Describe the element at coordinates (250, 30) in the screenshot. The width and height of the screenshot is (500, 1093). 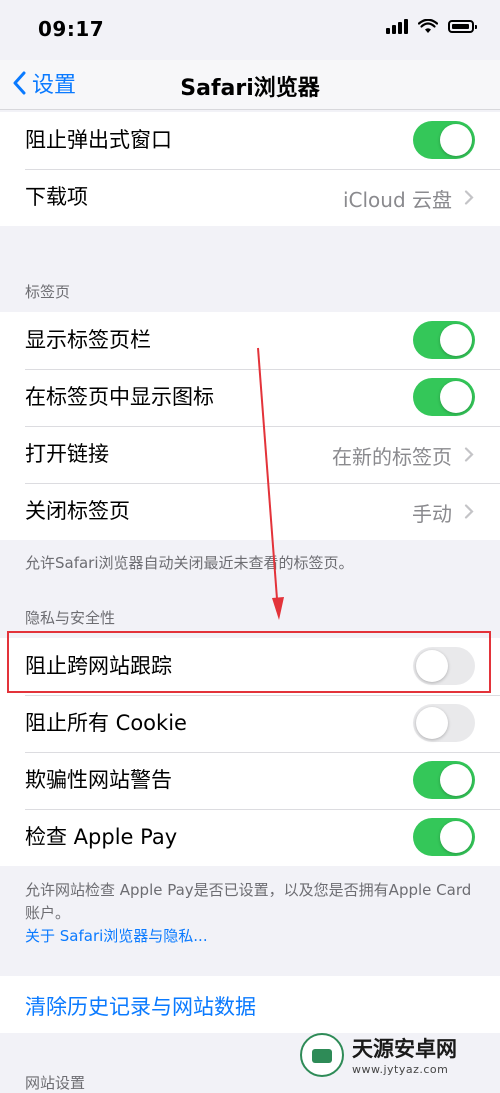
I see `status-bar: 09:17` at that location.